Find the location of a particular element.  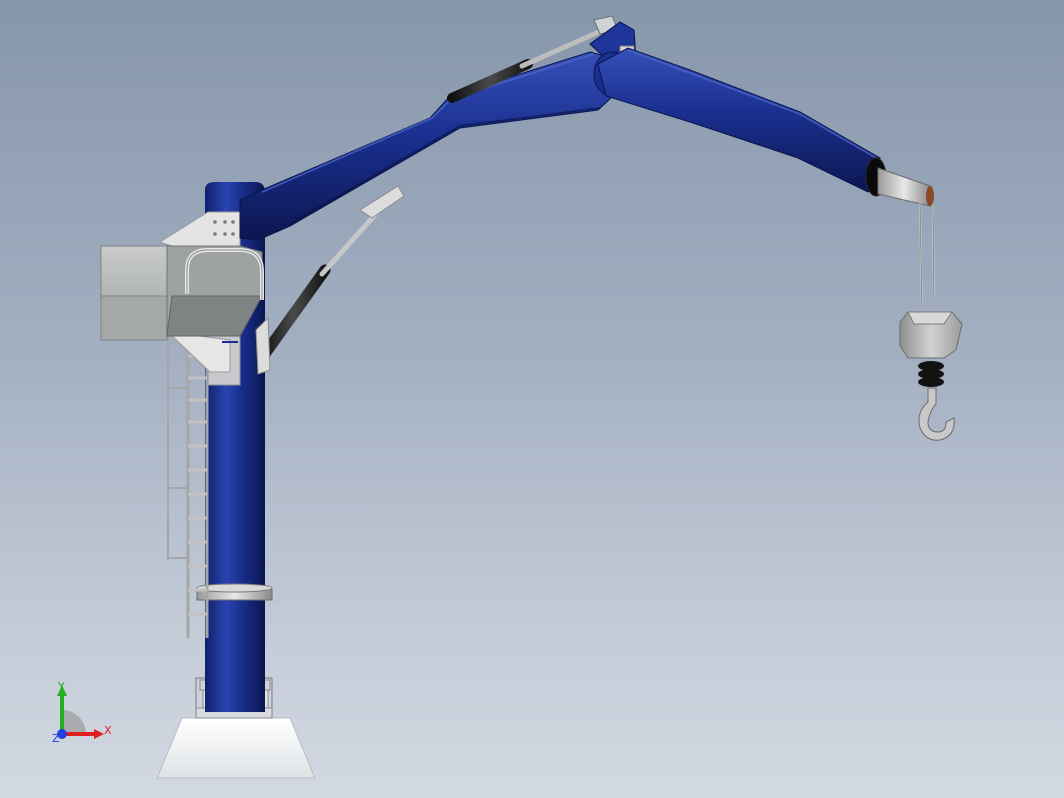

main-boom is located at coordinates (434, 146).